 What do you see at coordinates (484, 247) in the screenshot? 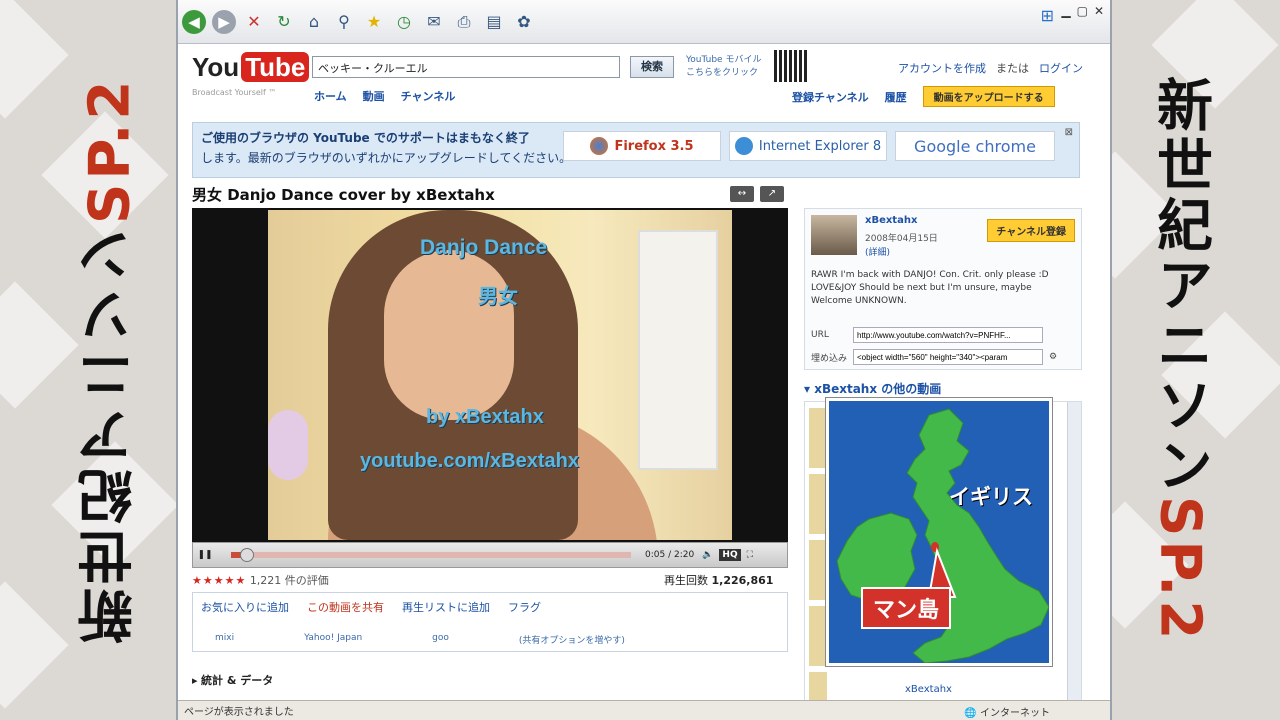
I see `overlay-title: Danjo Dance` at bounding box center [484, 247].